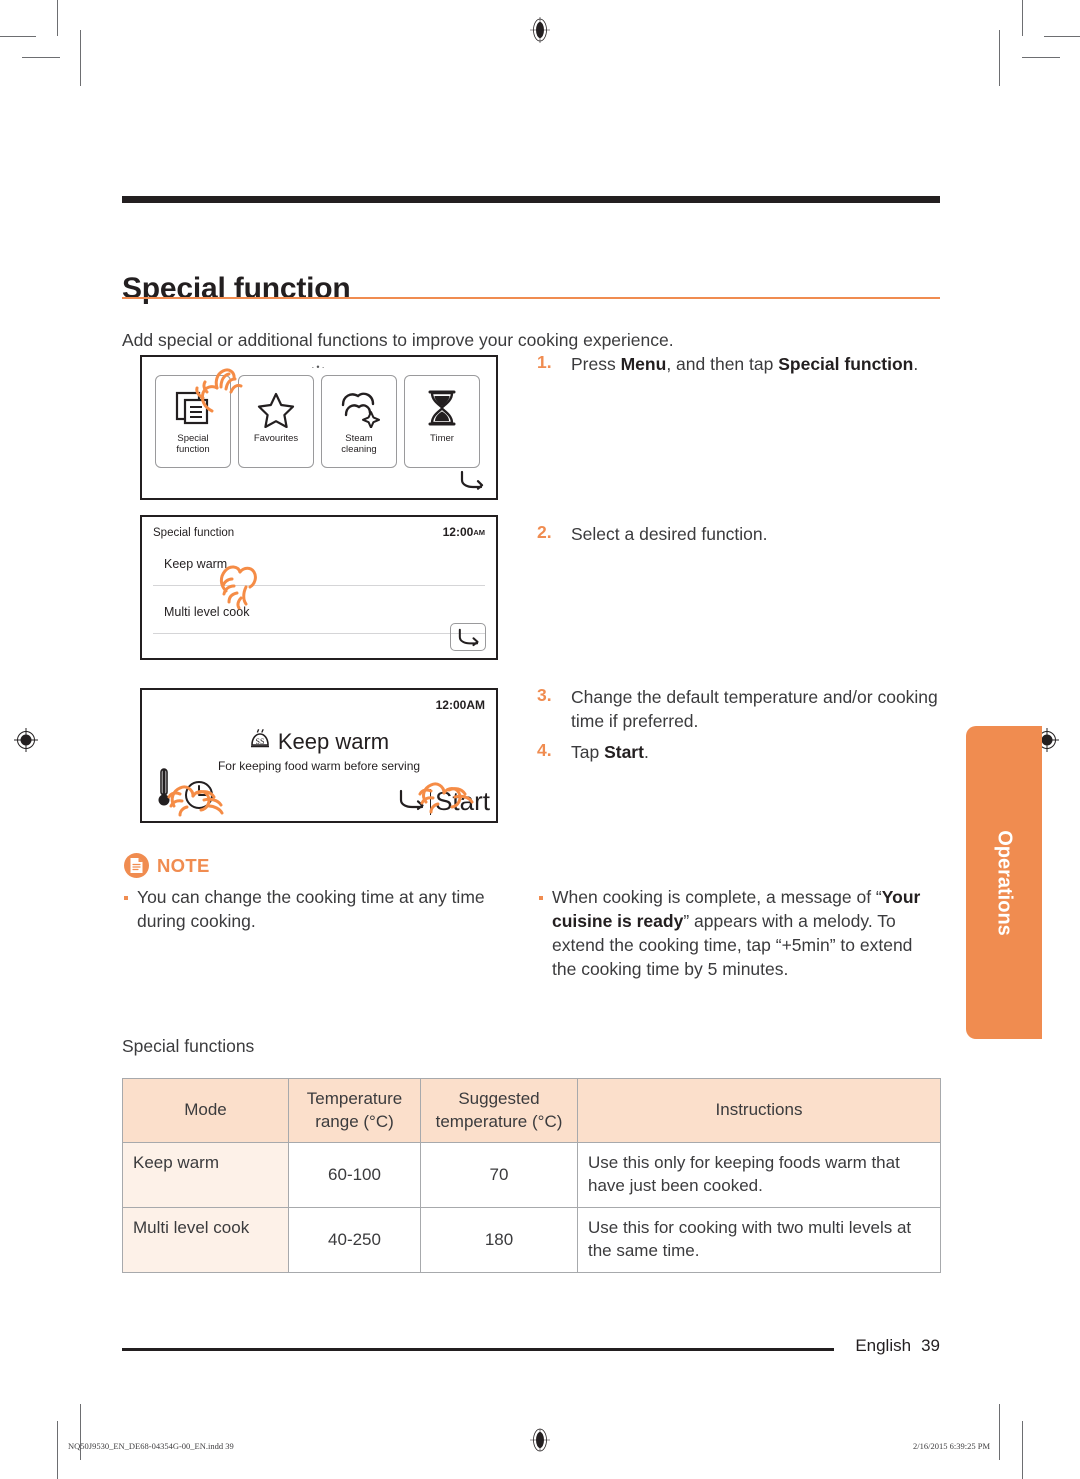 The height and width of the screenshot is (1479, 1080). What do you see at coordinates (930, 1345) in the screenshot?
I see `page-number: 39` at bounding box center [930, 1345].